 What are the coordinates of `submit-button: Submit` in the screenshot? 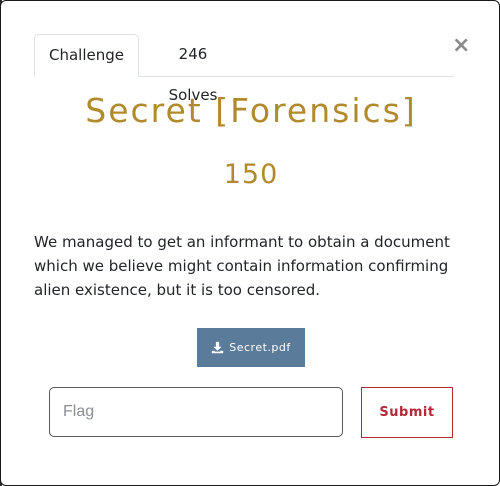 It's located at (407, 412).